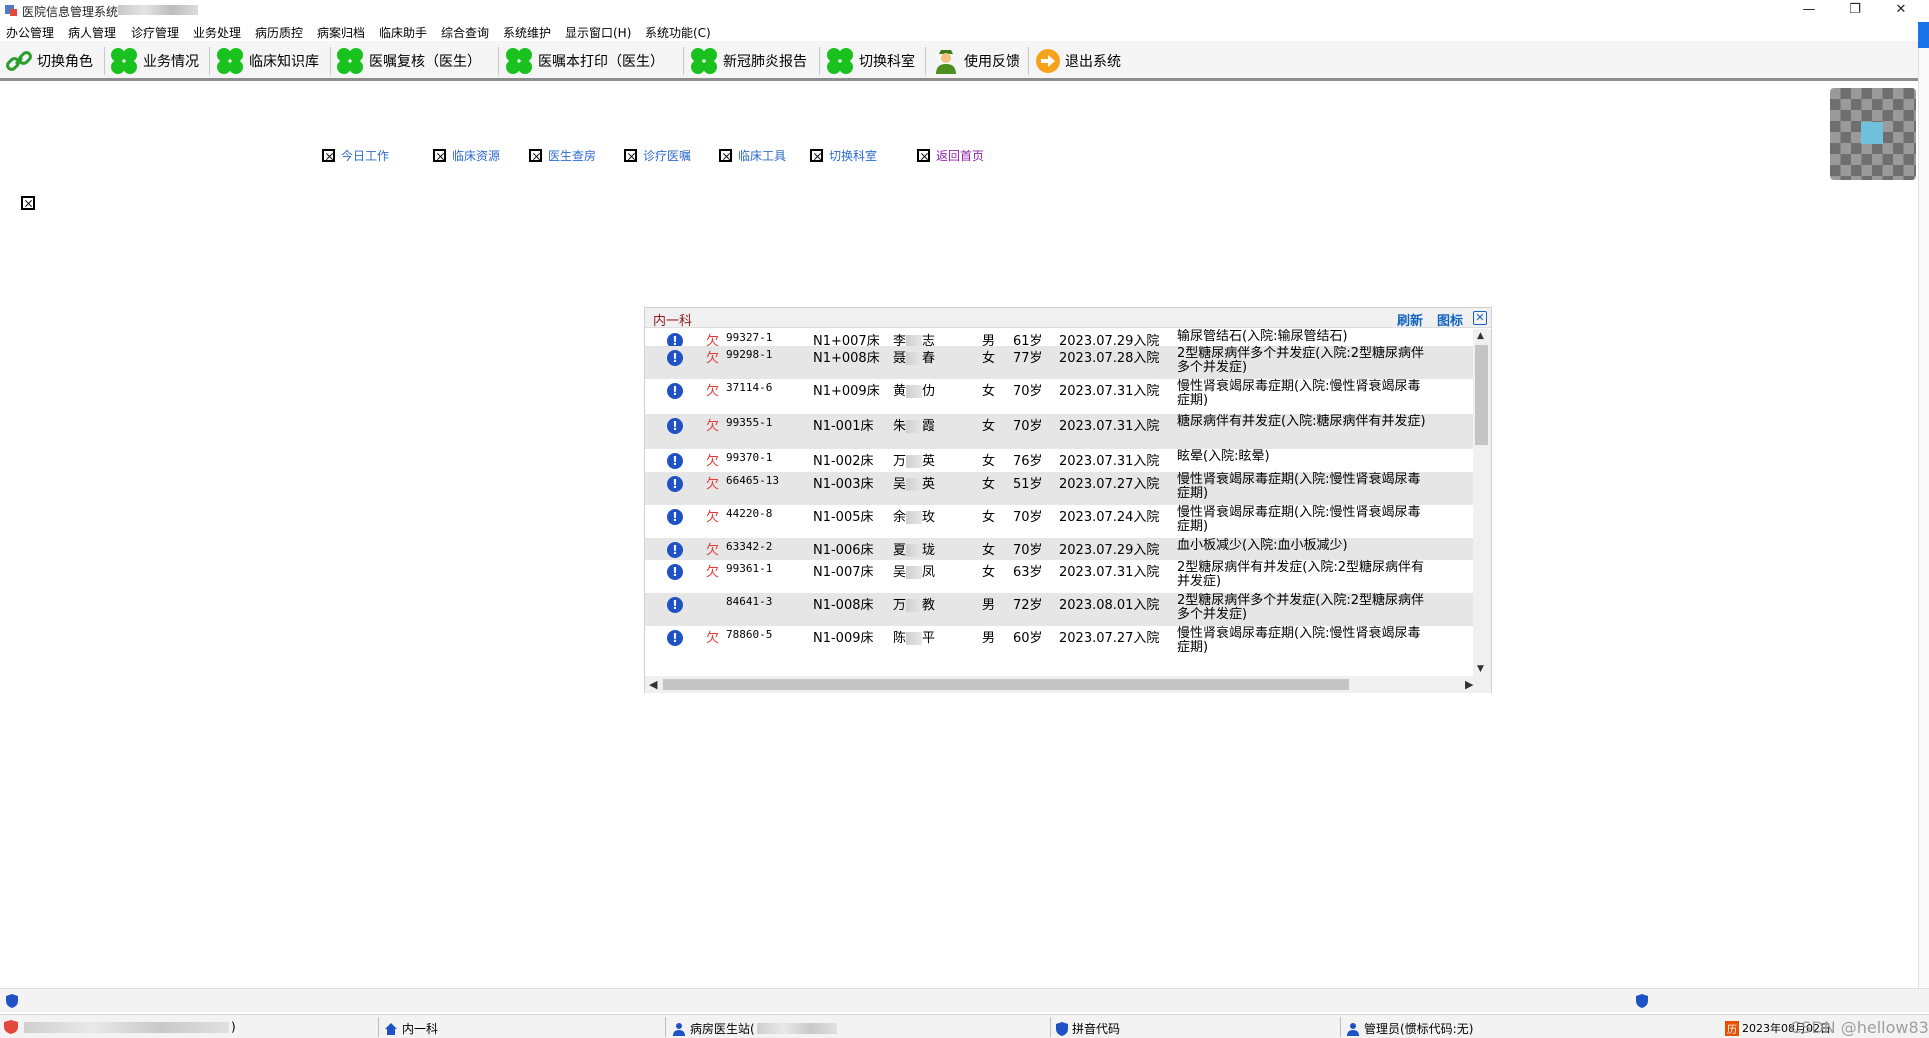  What do you see at coordinates (365, 156) in the screenshot?
I see `nav-today-work-label: 今日工作` at bounding box center [365, 156].